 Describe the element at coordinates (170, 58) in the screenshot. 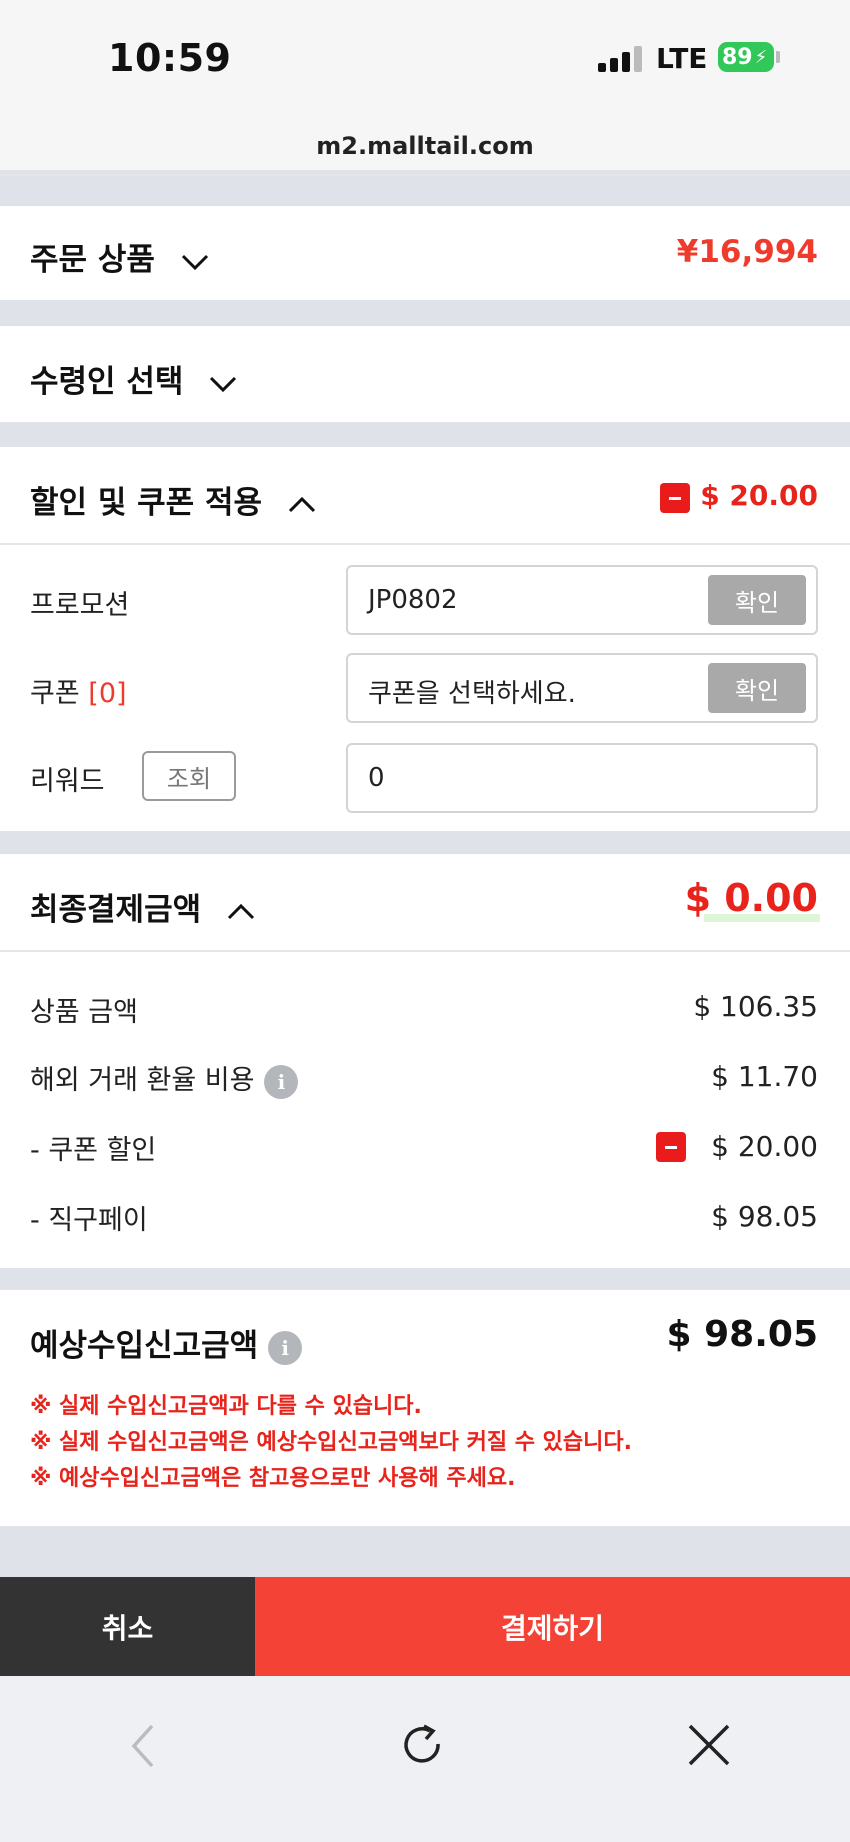

I see `status-time: 10:59` at that location.